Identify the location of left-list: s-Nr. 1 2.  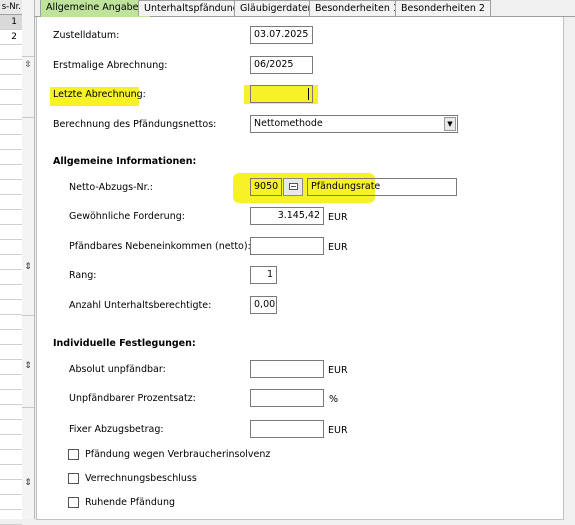
(11, 262).